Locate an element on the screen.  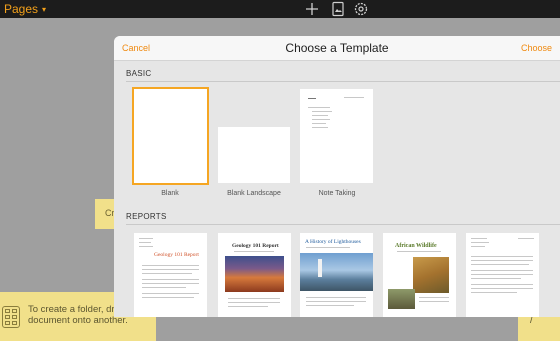
template-label: Blank is located at coordinates (170, 193).